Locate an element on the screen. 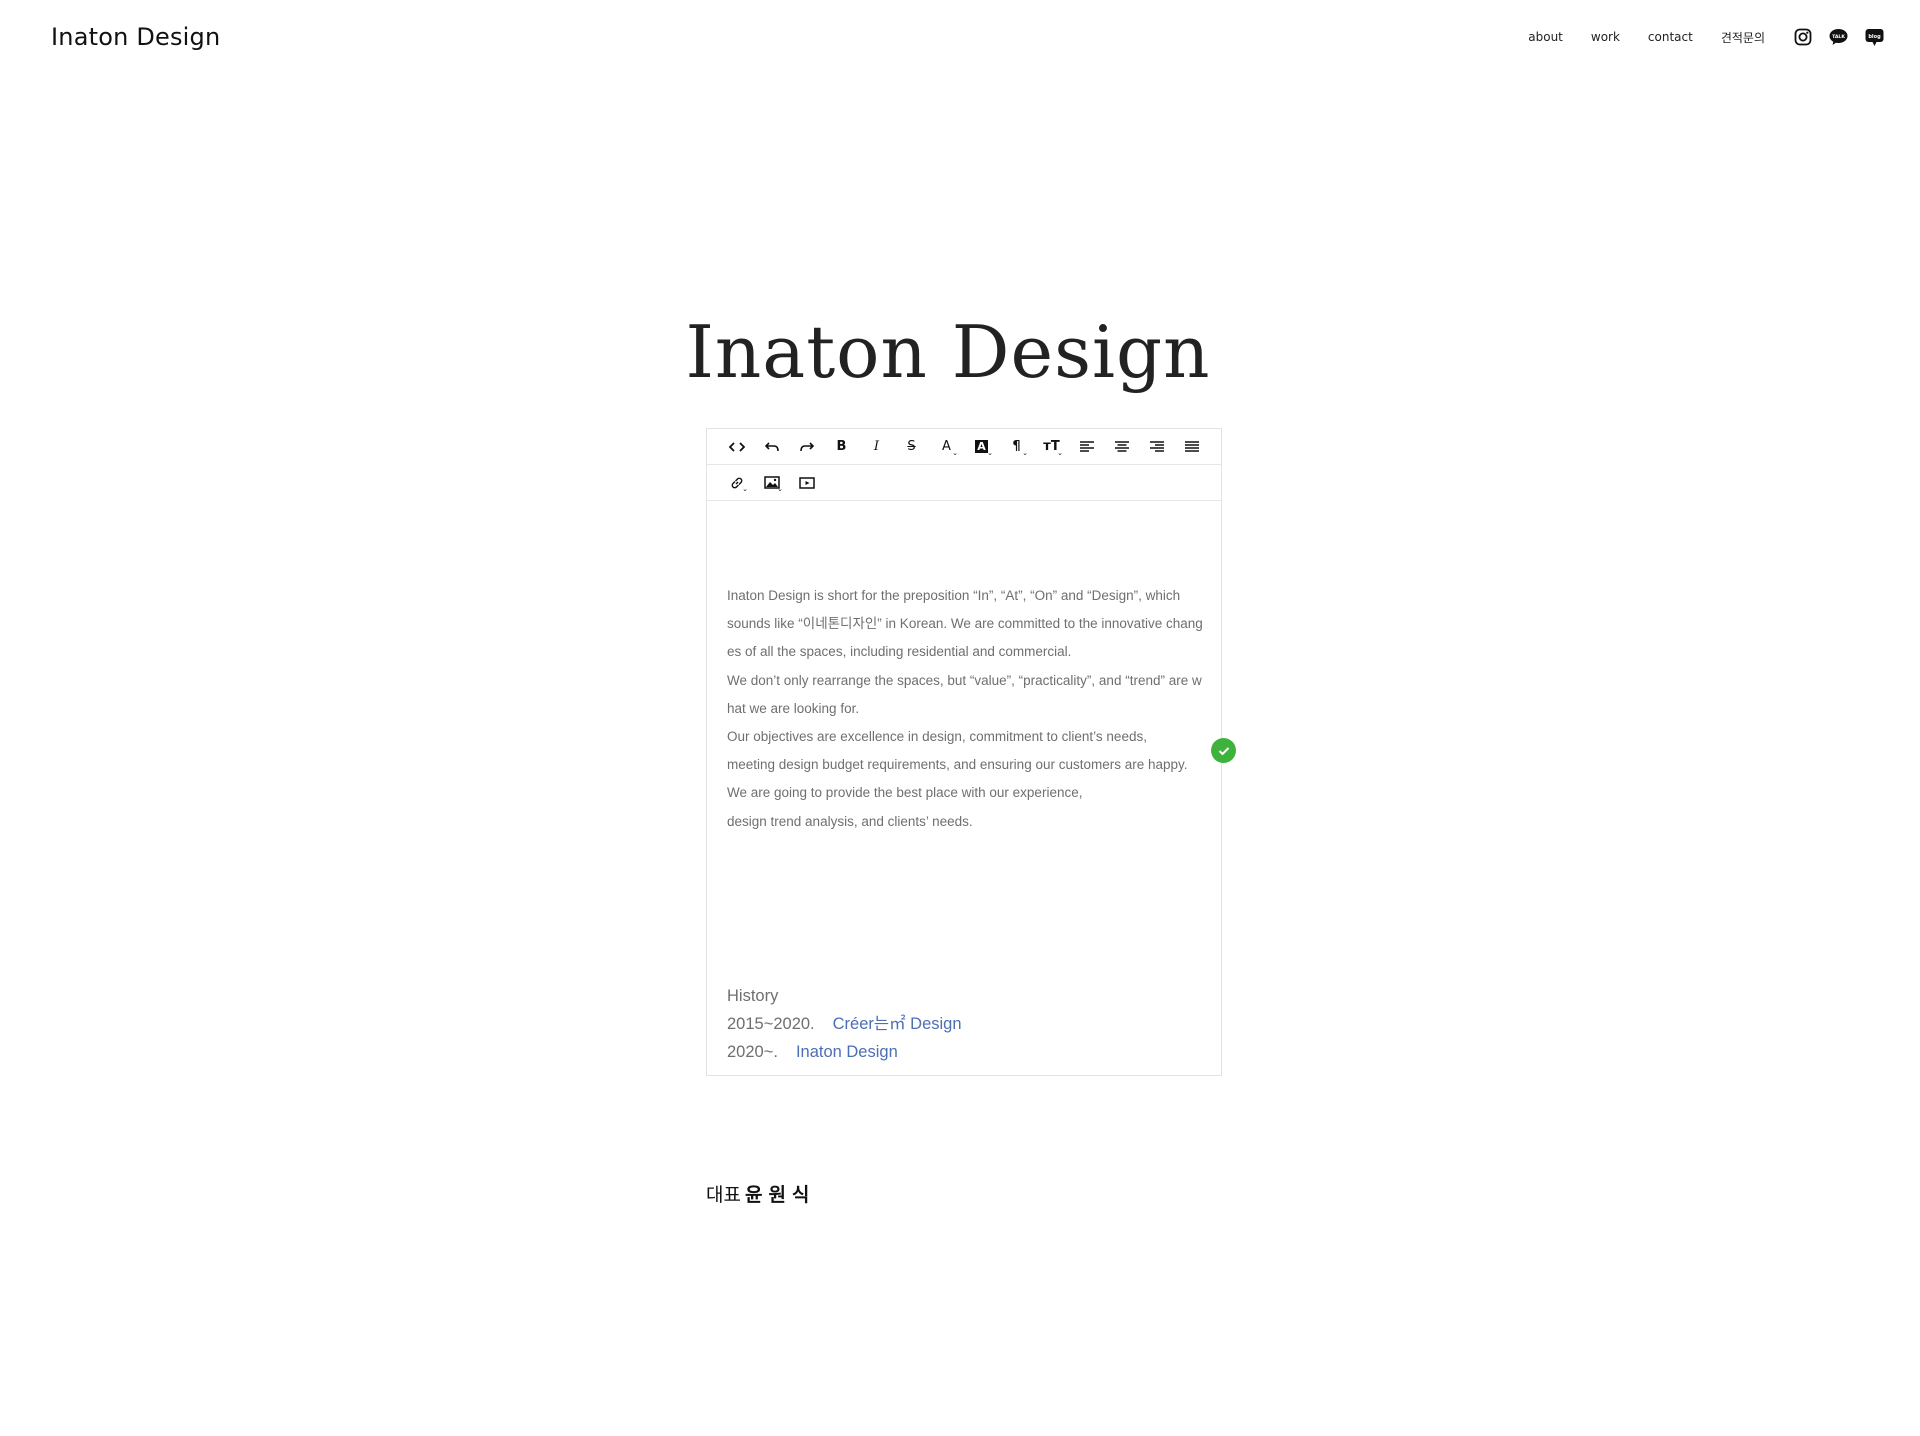 The image size is (1920, 1436). redo-button is located at coordinates (806, 447).